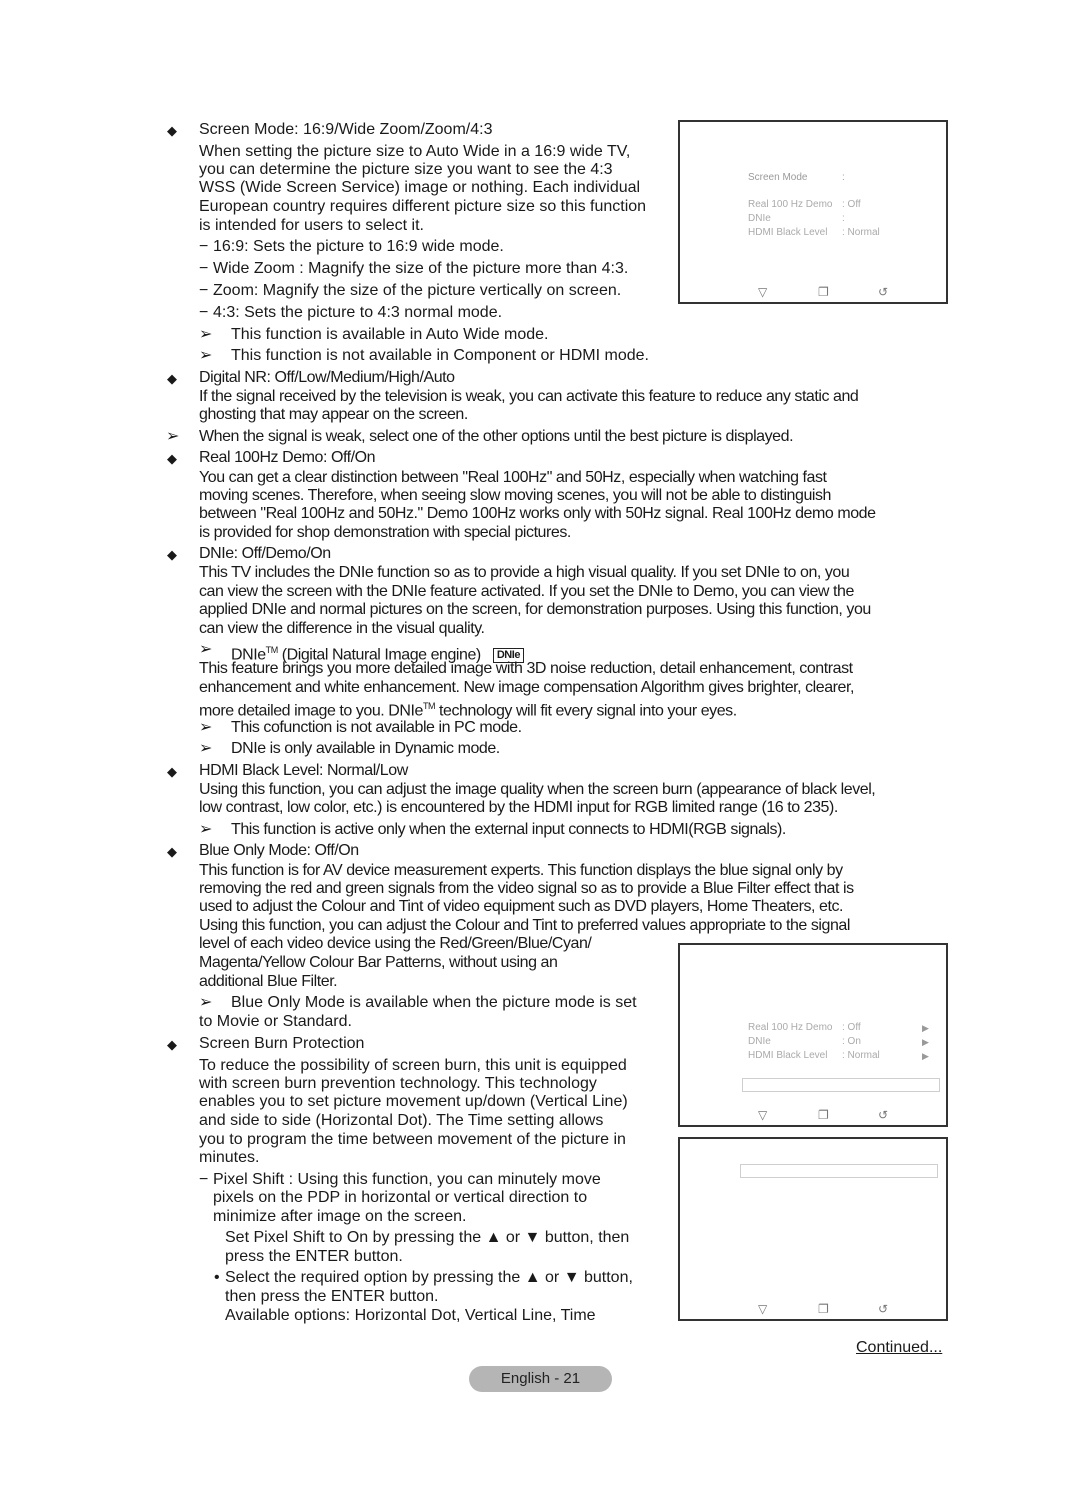  Describe the element at coordinates (838, 178) in the screenshot. I see `osd-row: Screen Mode :` at that location.